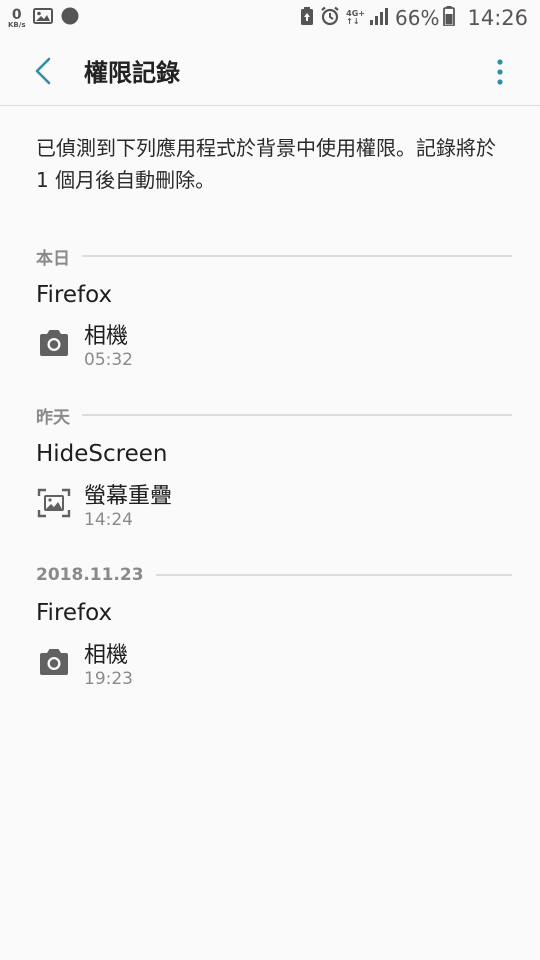  Describe the element at coordinates (417, 18) in the screenshot. I see `battery-percent: 66%` at that location.